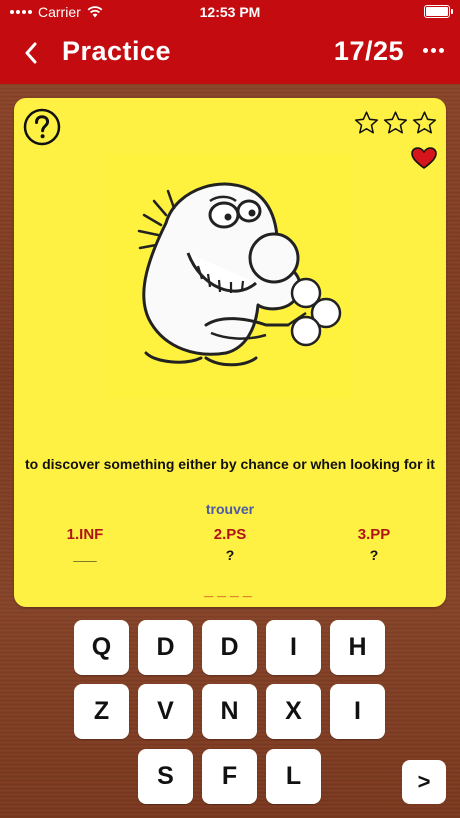 This screenshot has width=460, height=818. I want to click on letter-key: L, so click(293, 776).